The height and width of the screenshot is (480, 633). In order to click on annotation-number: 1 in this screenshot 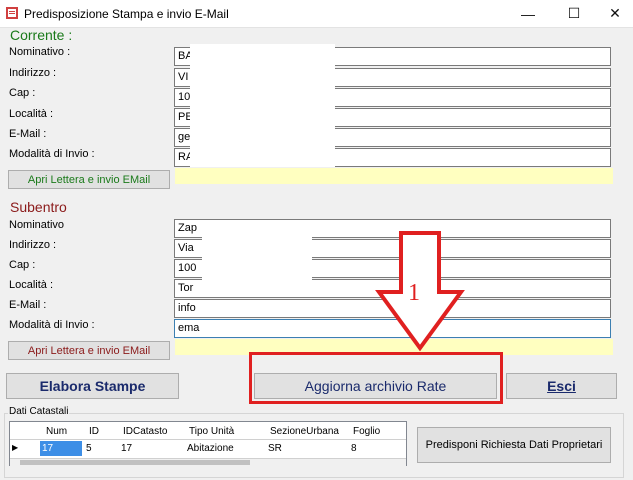, I will do `click(414, 293)`.